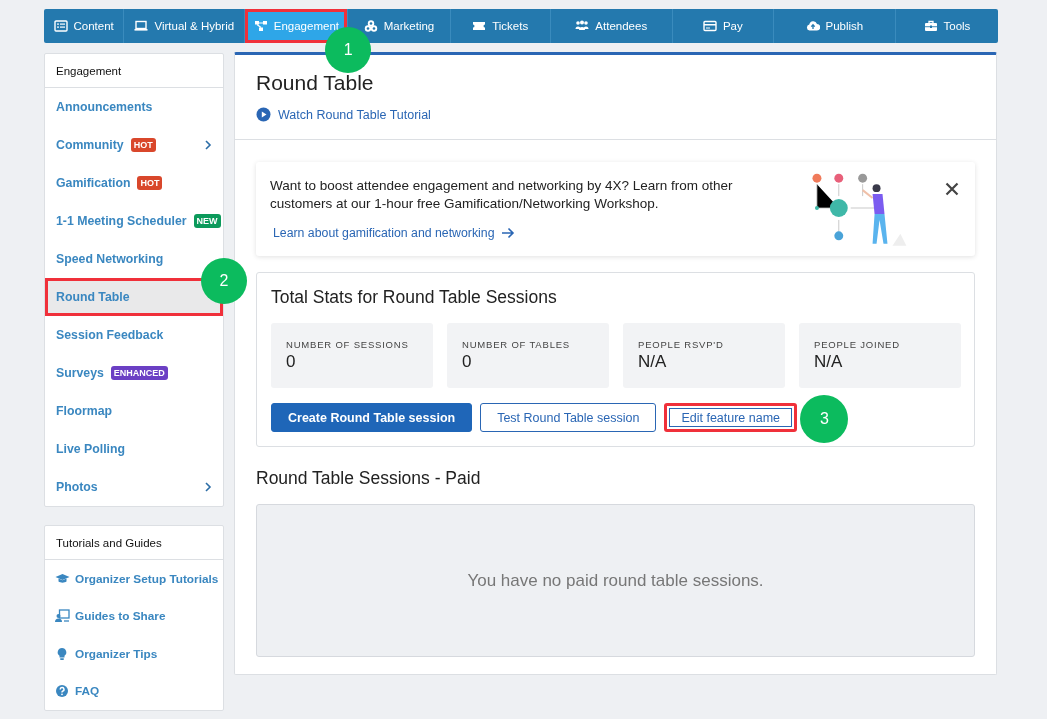 Image resolution: width=1047 pixels, height=719 pixels. What do you see at coordinates (857, 344) in the screenshot?
I see `stat-label: PEOPLE JOINED` at bounding box center [857, 344].